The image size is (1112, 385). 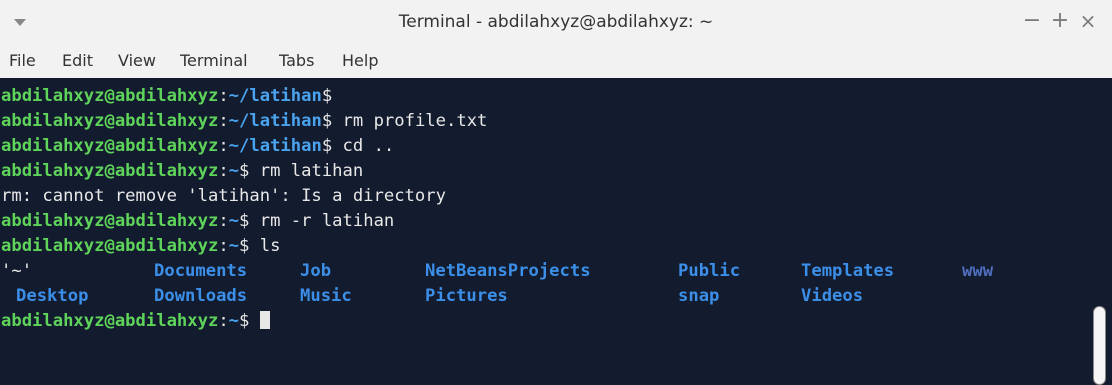 What do you see at coordinates (466, 296) in the screenshot?
I see `ls-entry: Pictures` at bounding box center [466, 296].